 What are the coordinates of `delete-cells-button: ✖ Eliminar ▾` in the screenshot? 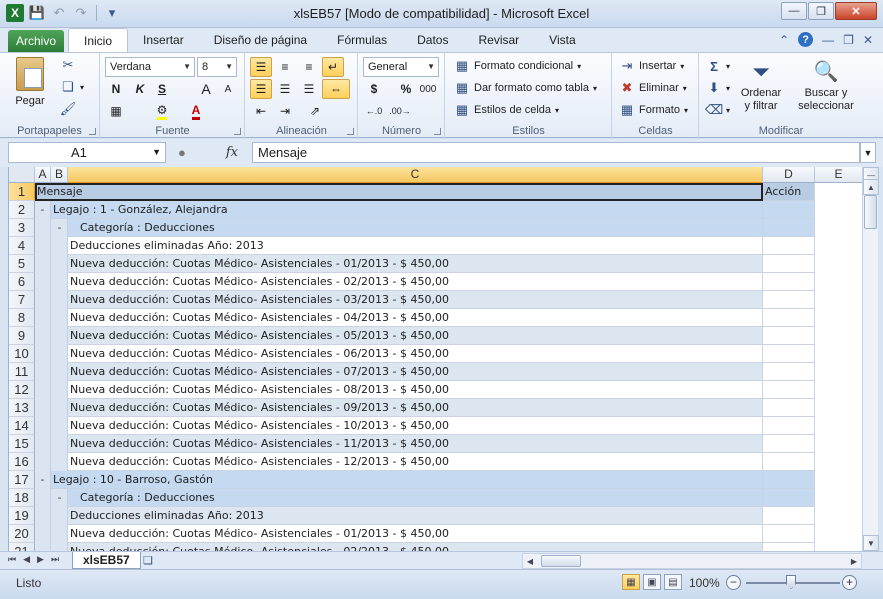 It's located at (653, 88).